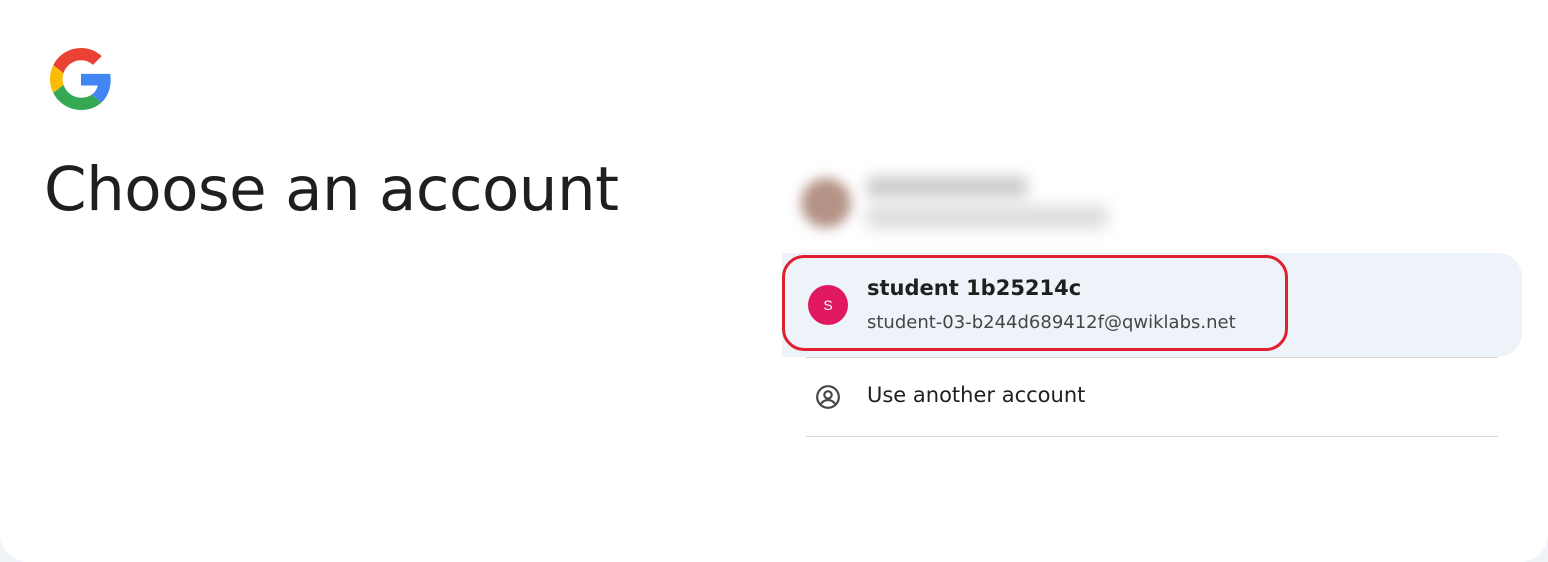 Image resolution: width=1548 pixels, height=562 pixels. What do you see at coordinates (974, 288) in the screenshot?
I see `account-name: student 1b25214c` at bounding box center [974, 288].